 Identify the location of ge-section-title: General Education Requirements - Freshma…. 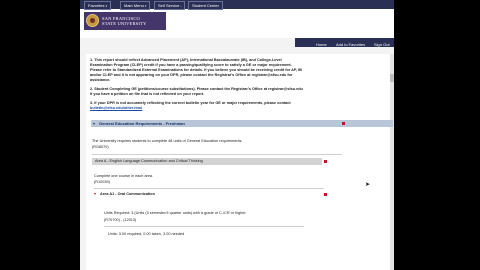
(142, 123).